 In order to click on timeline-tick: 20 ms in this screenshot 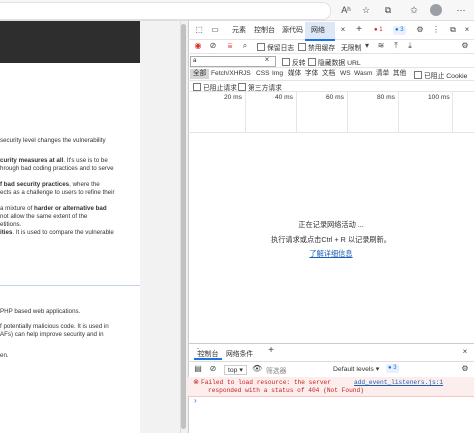, I will do `click(233, 97)`.